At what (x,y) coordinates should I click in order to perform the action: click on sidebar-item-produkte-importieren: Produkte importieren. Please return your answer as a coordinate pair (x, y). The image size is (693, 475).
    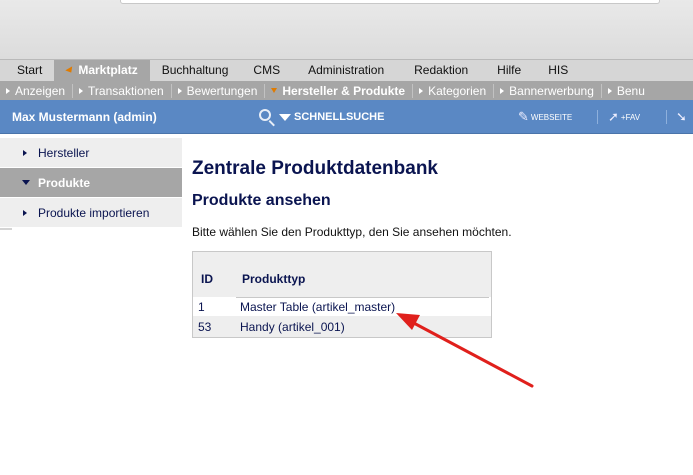
    Looking at the image, I should click on (91, 213).